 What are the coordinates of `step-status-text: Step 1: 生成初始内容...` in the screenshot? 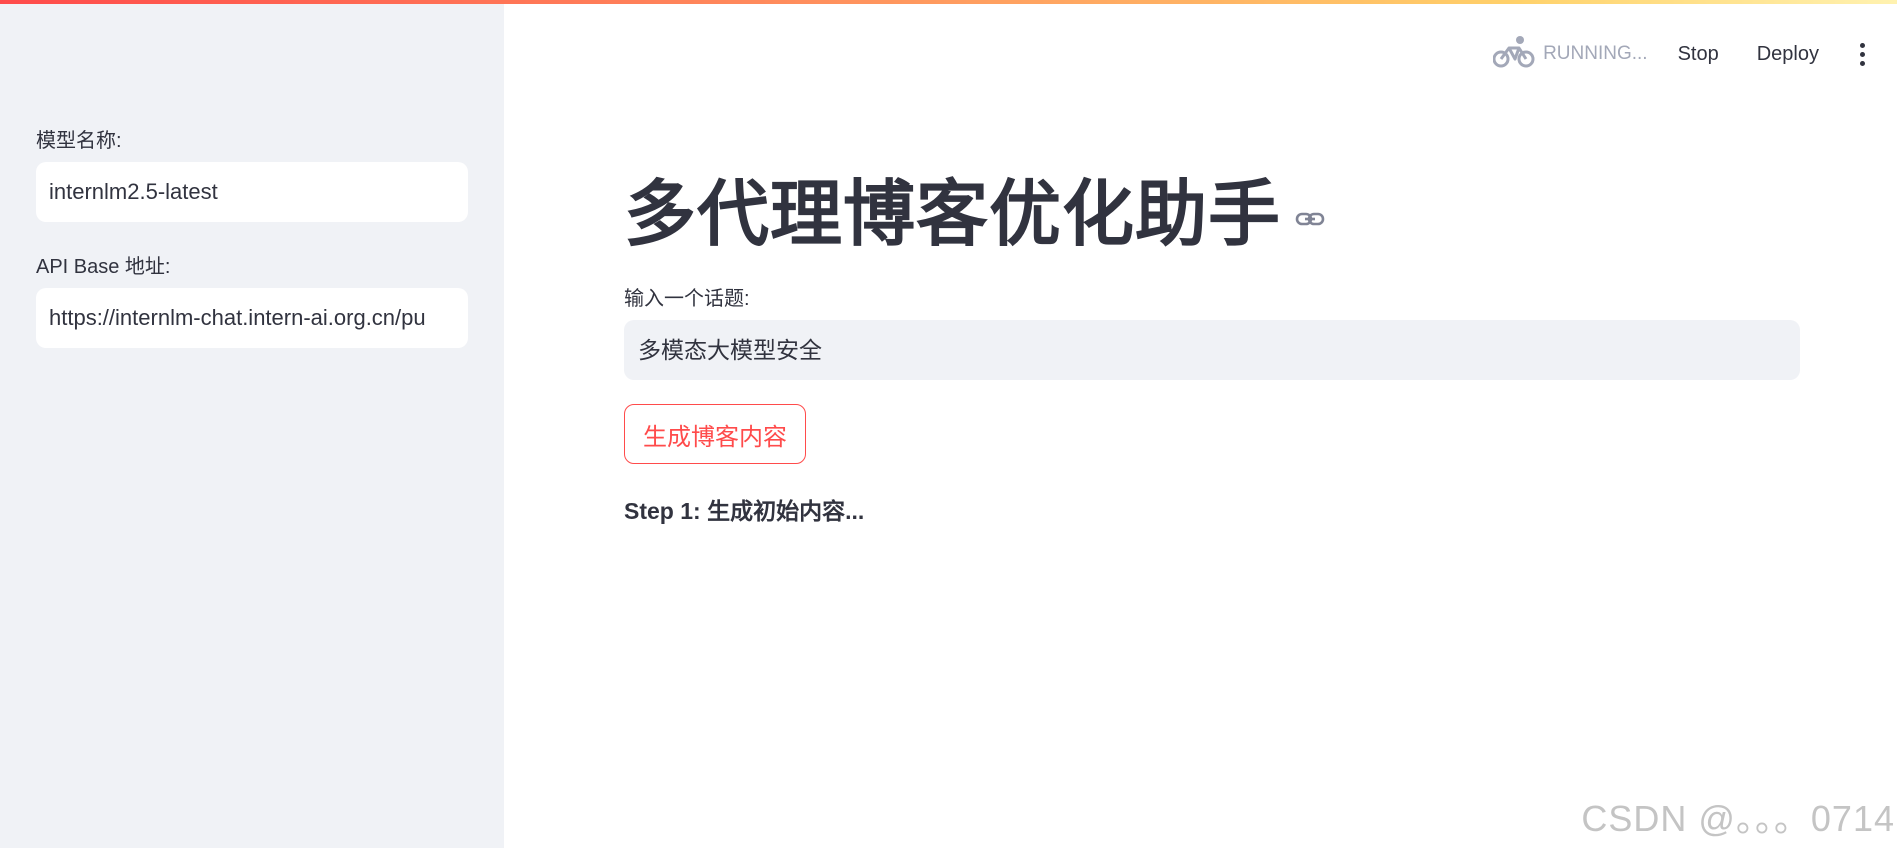 It's located at (744, 511).